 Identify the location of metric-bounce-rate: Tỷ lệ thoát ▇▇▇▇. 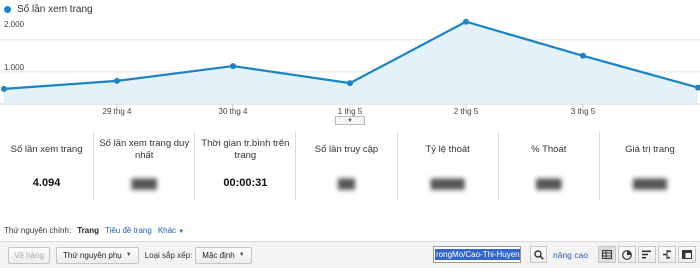
(447, 166).